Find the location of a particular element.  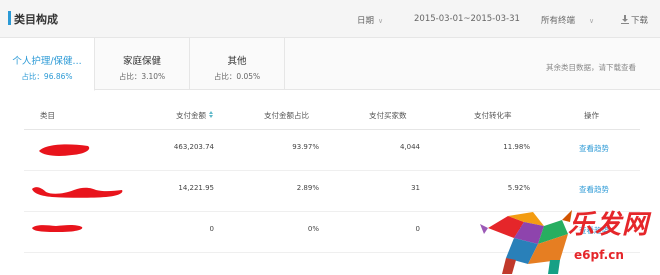

tab-share: 占比：3.10% is located at coordinates (142, 76).